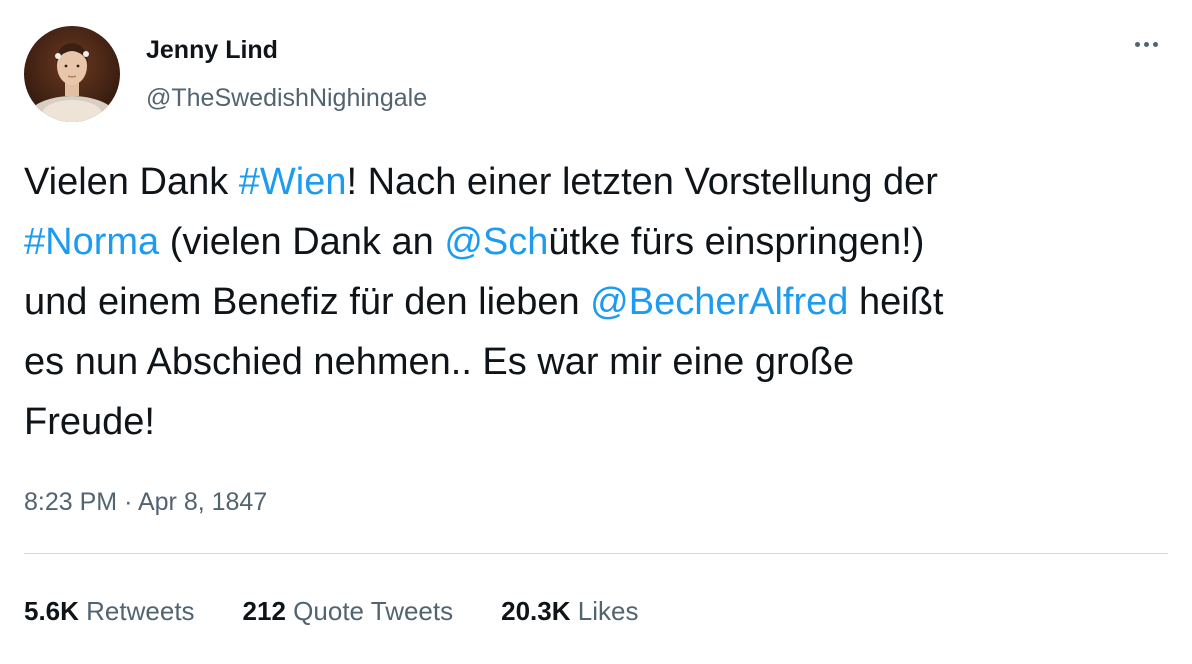 Image resolution: width=1192 pixels, height=664 pixels. I want to click on hashtag-wien: #Wien, so click(293, 182).